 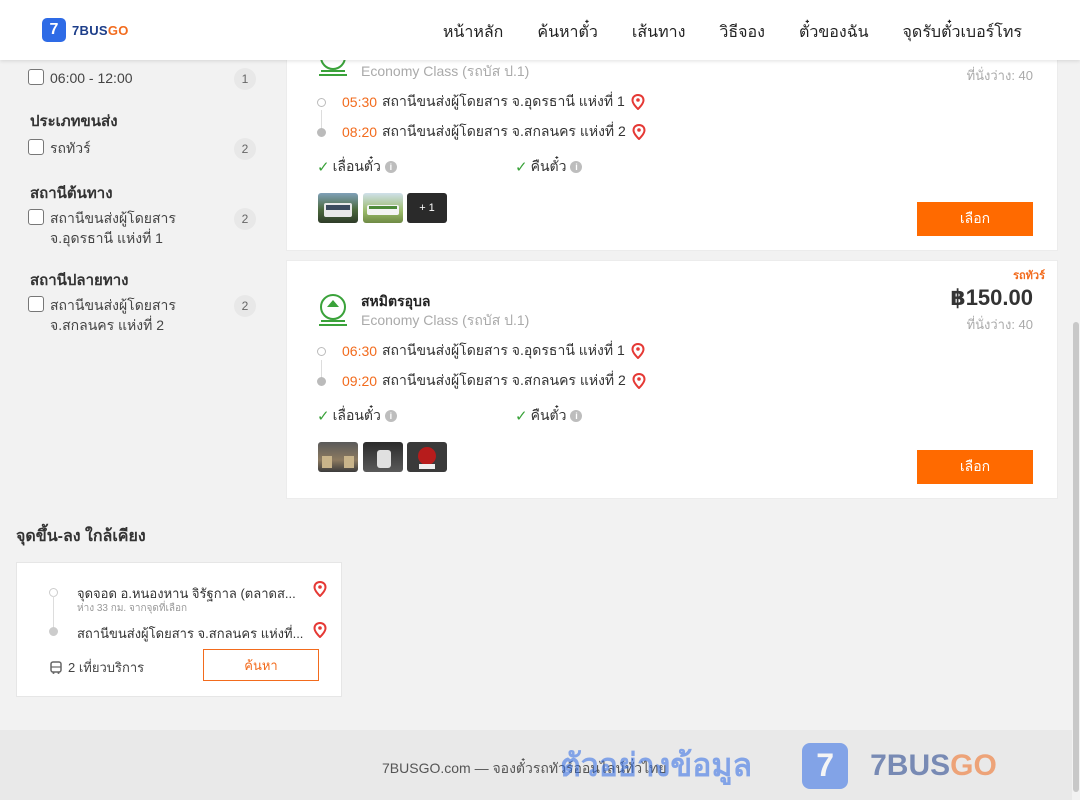 What do you see at coordinates (910, 765) in the screenshot?
I see `watermark-brand-main: 7BUS` at bounding box center [910, 765].